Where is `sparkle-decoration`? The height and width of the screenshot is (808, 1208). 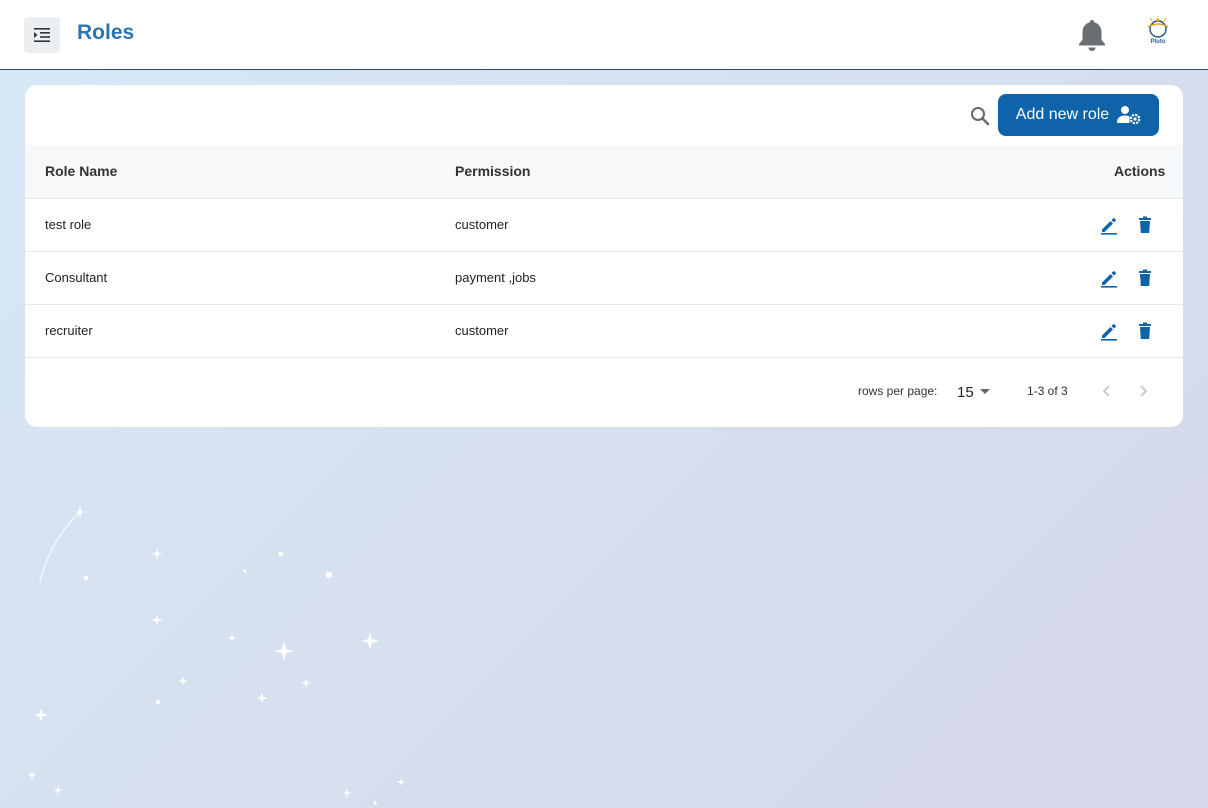
sparkle-decoration is located at coordinates (216, 655).